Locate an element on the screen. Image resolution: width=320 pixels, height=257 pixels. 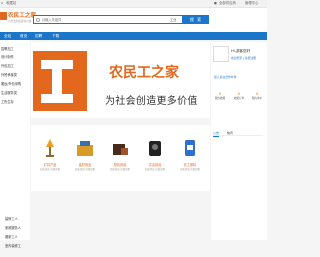
search-bar: 工业 is located at coordinates (108, 19).